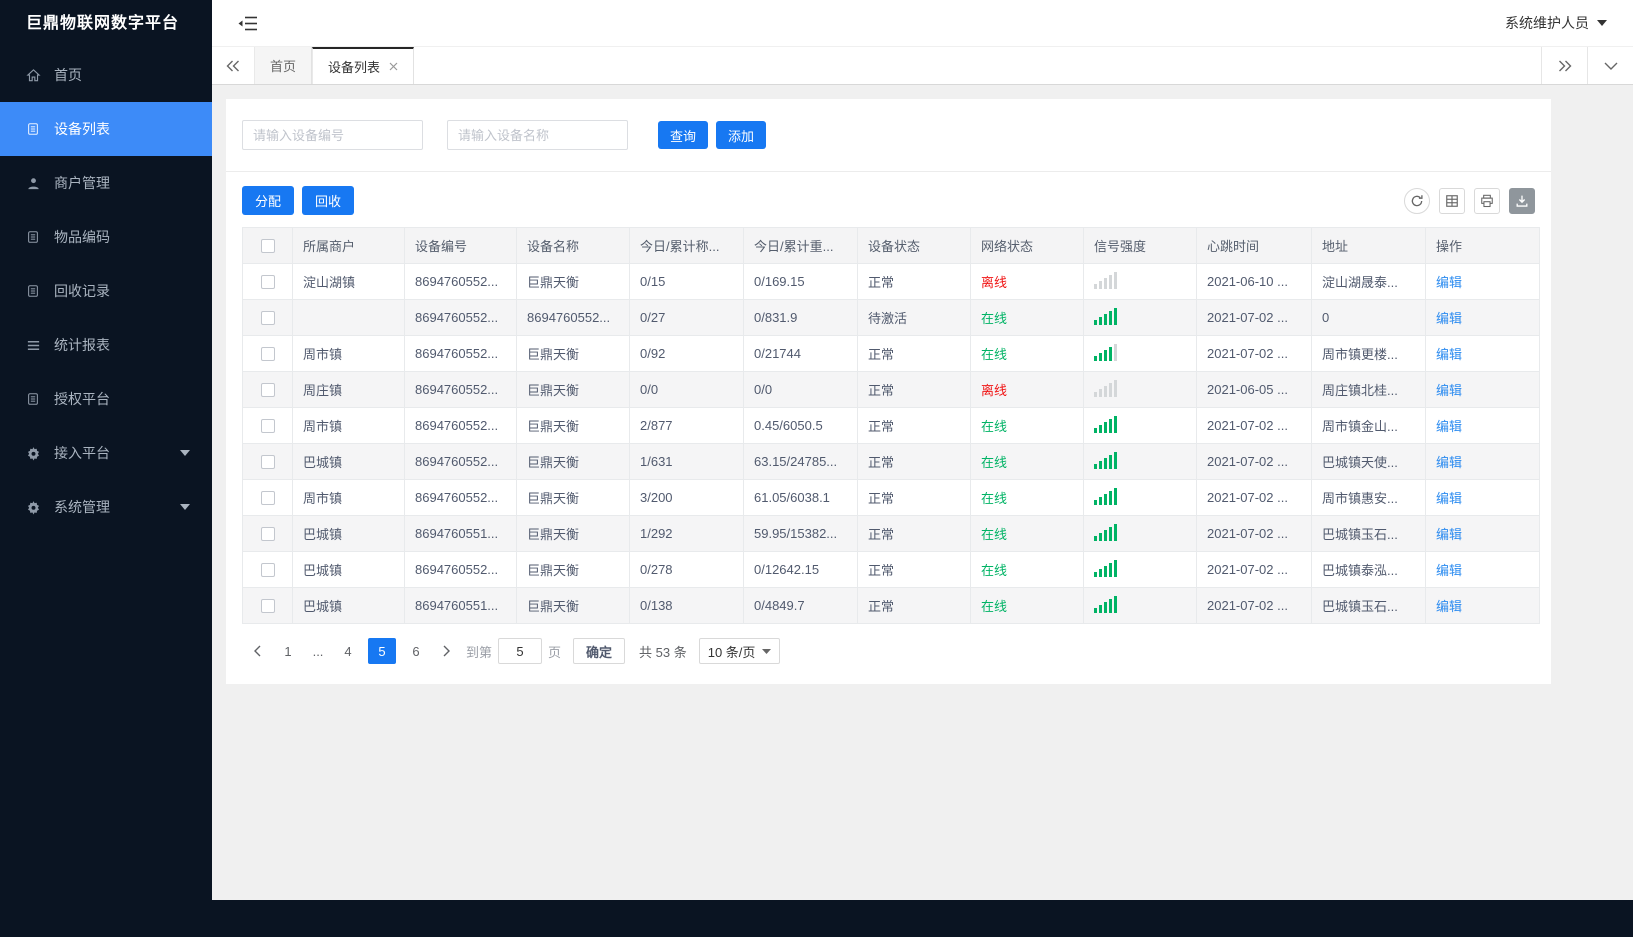 The width and height of the screenshot is (1633, 937). Describe the element at coordinates (348, 651) in the screenshot. I see `page-button-4: 4` at that location.